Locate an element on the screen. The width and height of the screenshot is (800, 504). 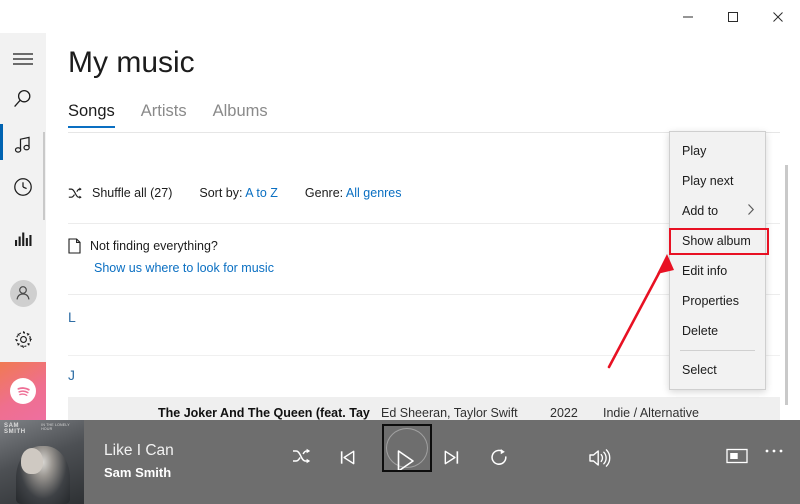
previous-button is located at coordinates (347, 457).